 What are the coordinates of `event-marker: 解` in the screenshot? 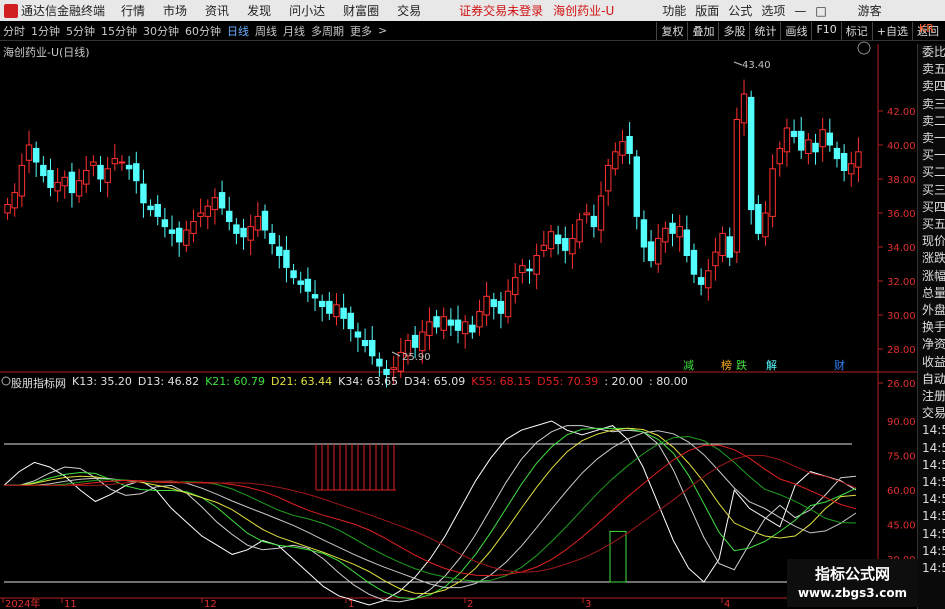 It's located at (771, 365).